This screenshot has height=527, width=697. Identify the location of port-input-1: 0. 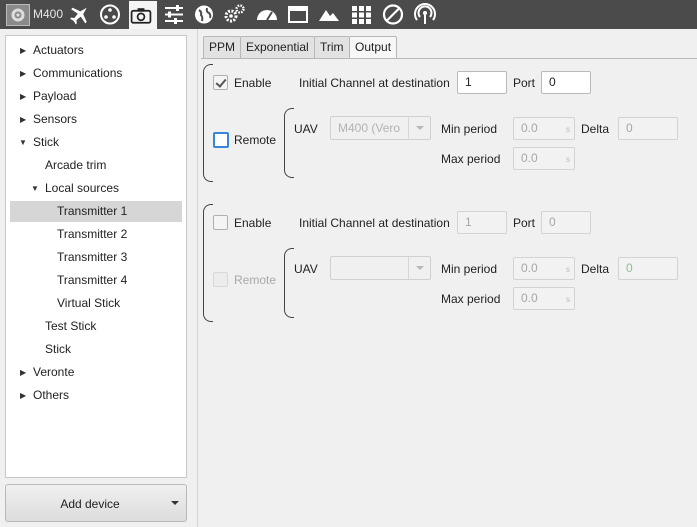
(566, 82).